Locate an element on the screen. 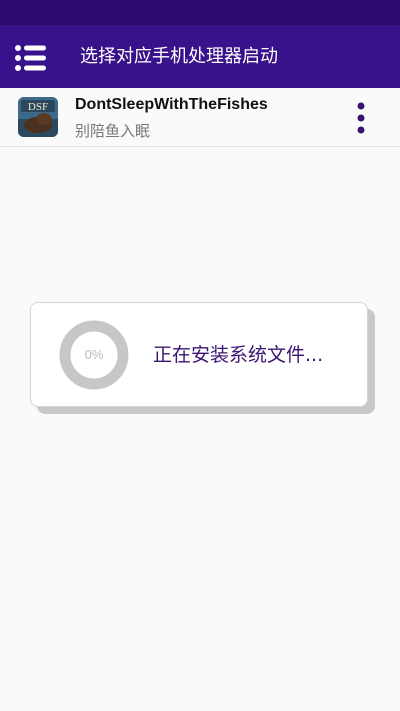  status-bar is located at coordinates (200, 12).